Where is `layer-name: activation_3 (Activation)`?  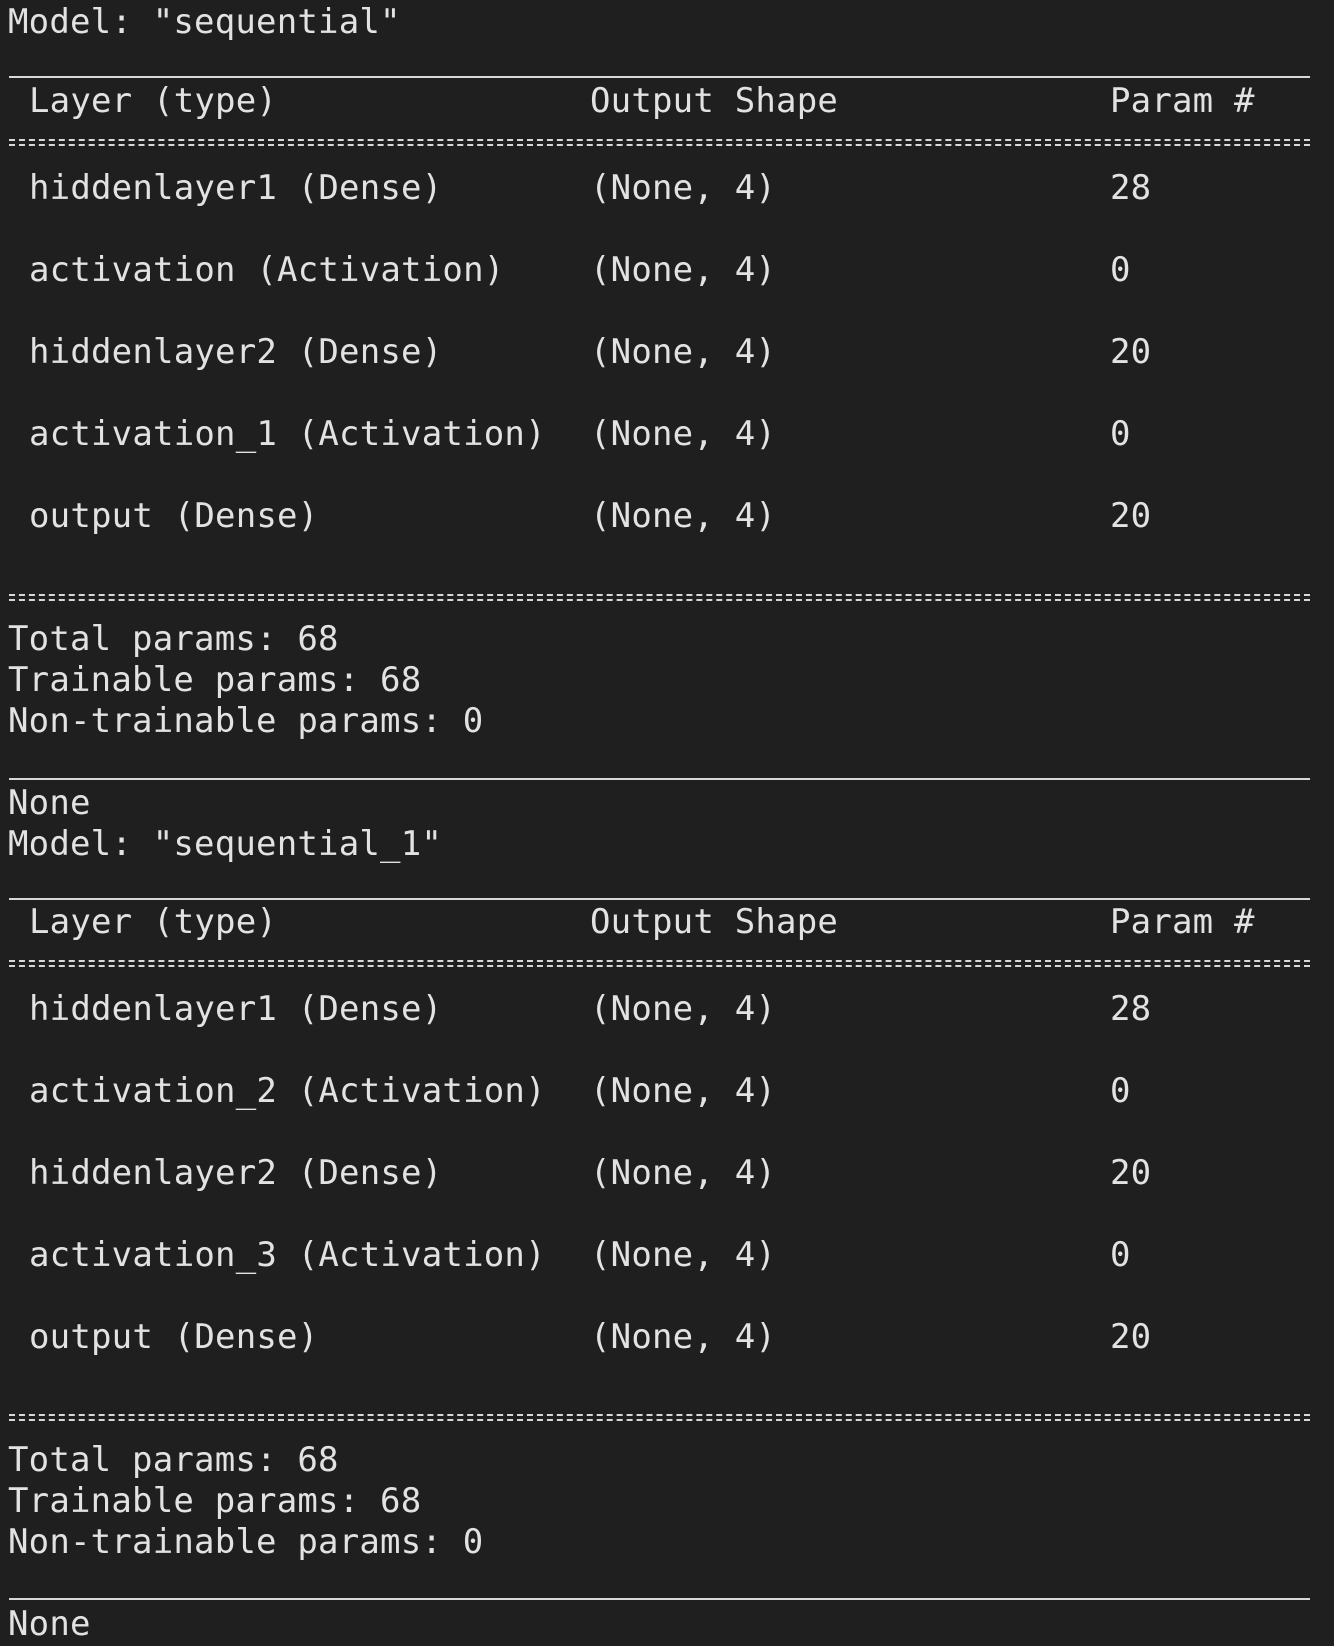
layer-name: activation_3 (Activation) is located at coordinates (287, 1255).